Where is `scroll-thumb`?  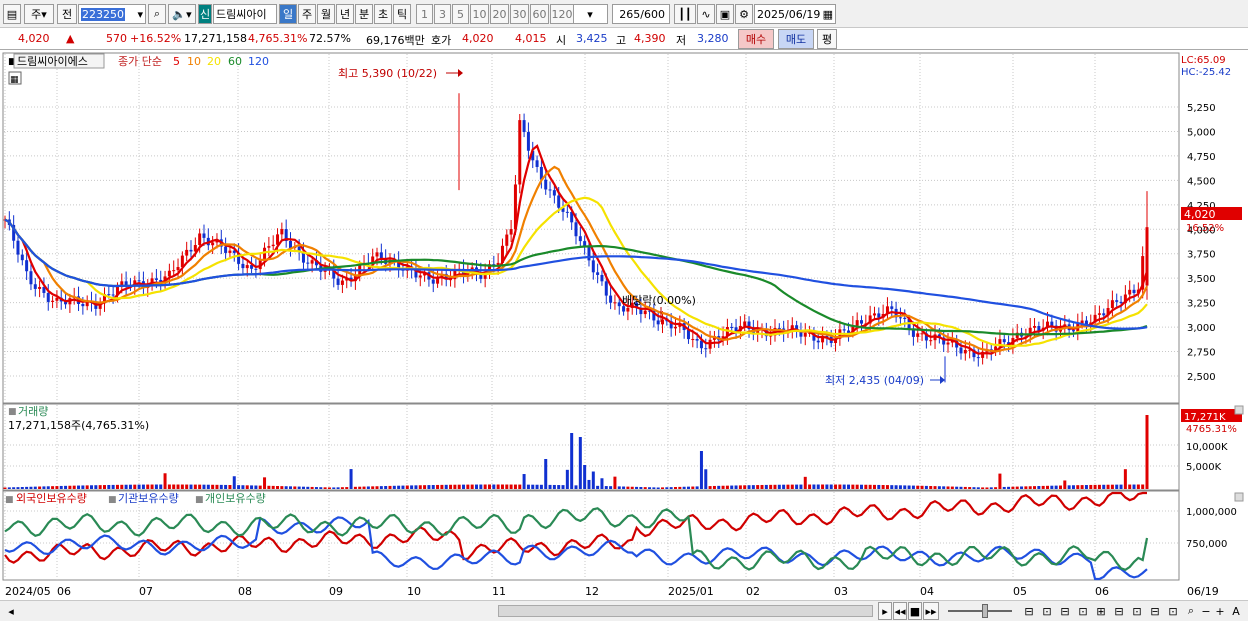
scroll-thumb is located at coordinates (685, 611).